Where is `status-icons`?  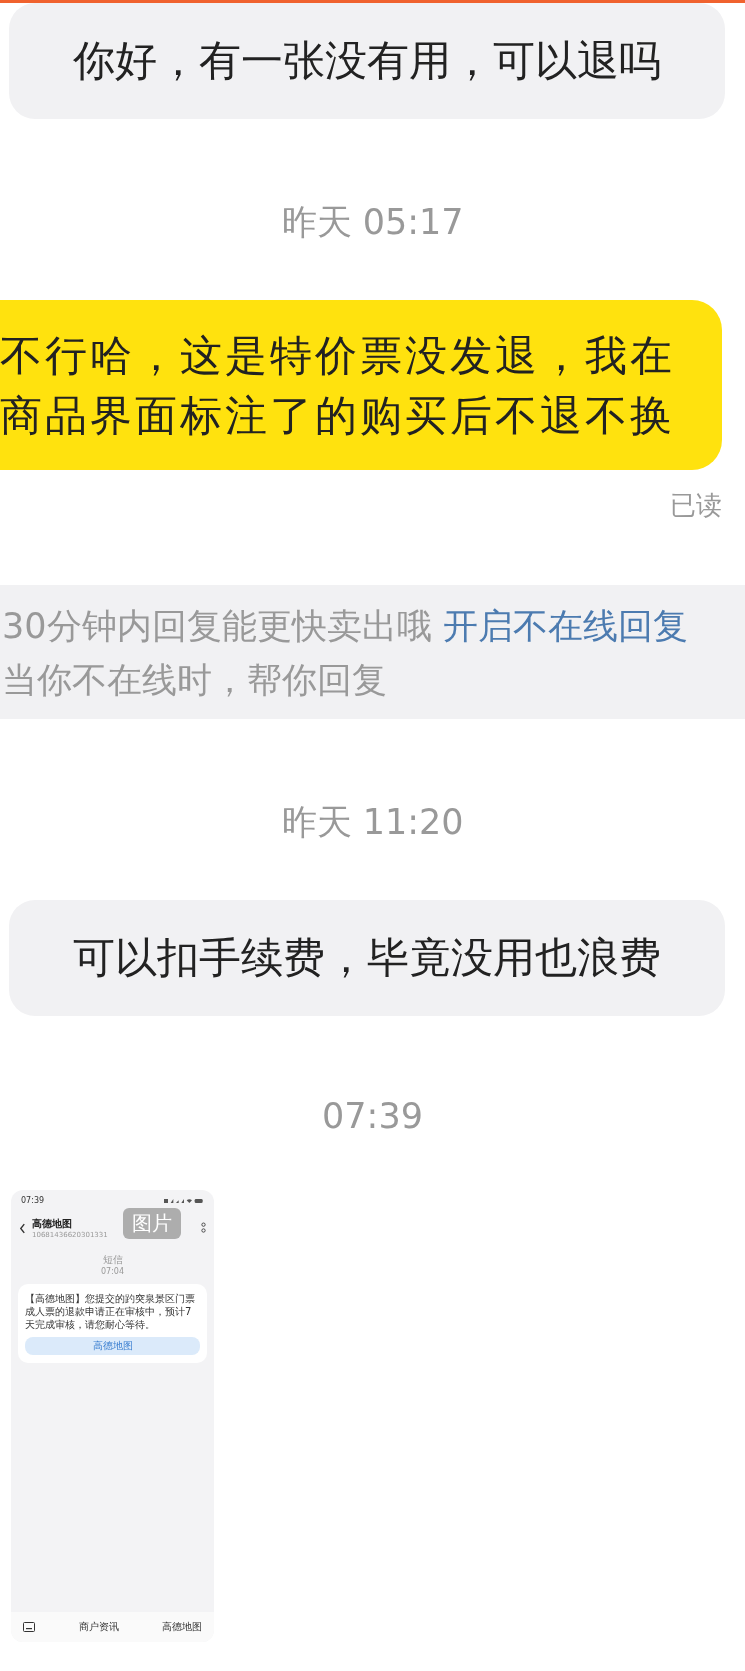
status-icons is located at coordinates (184, 1200).